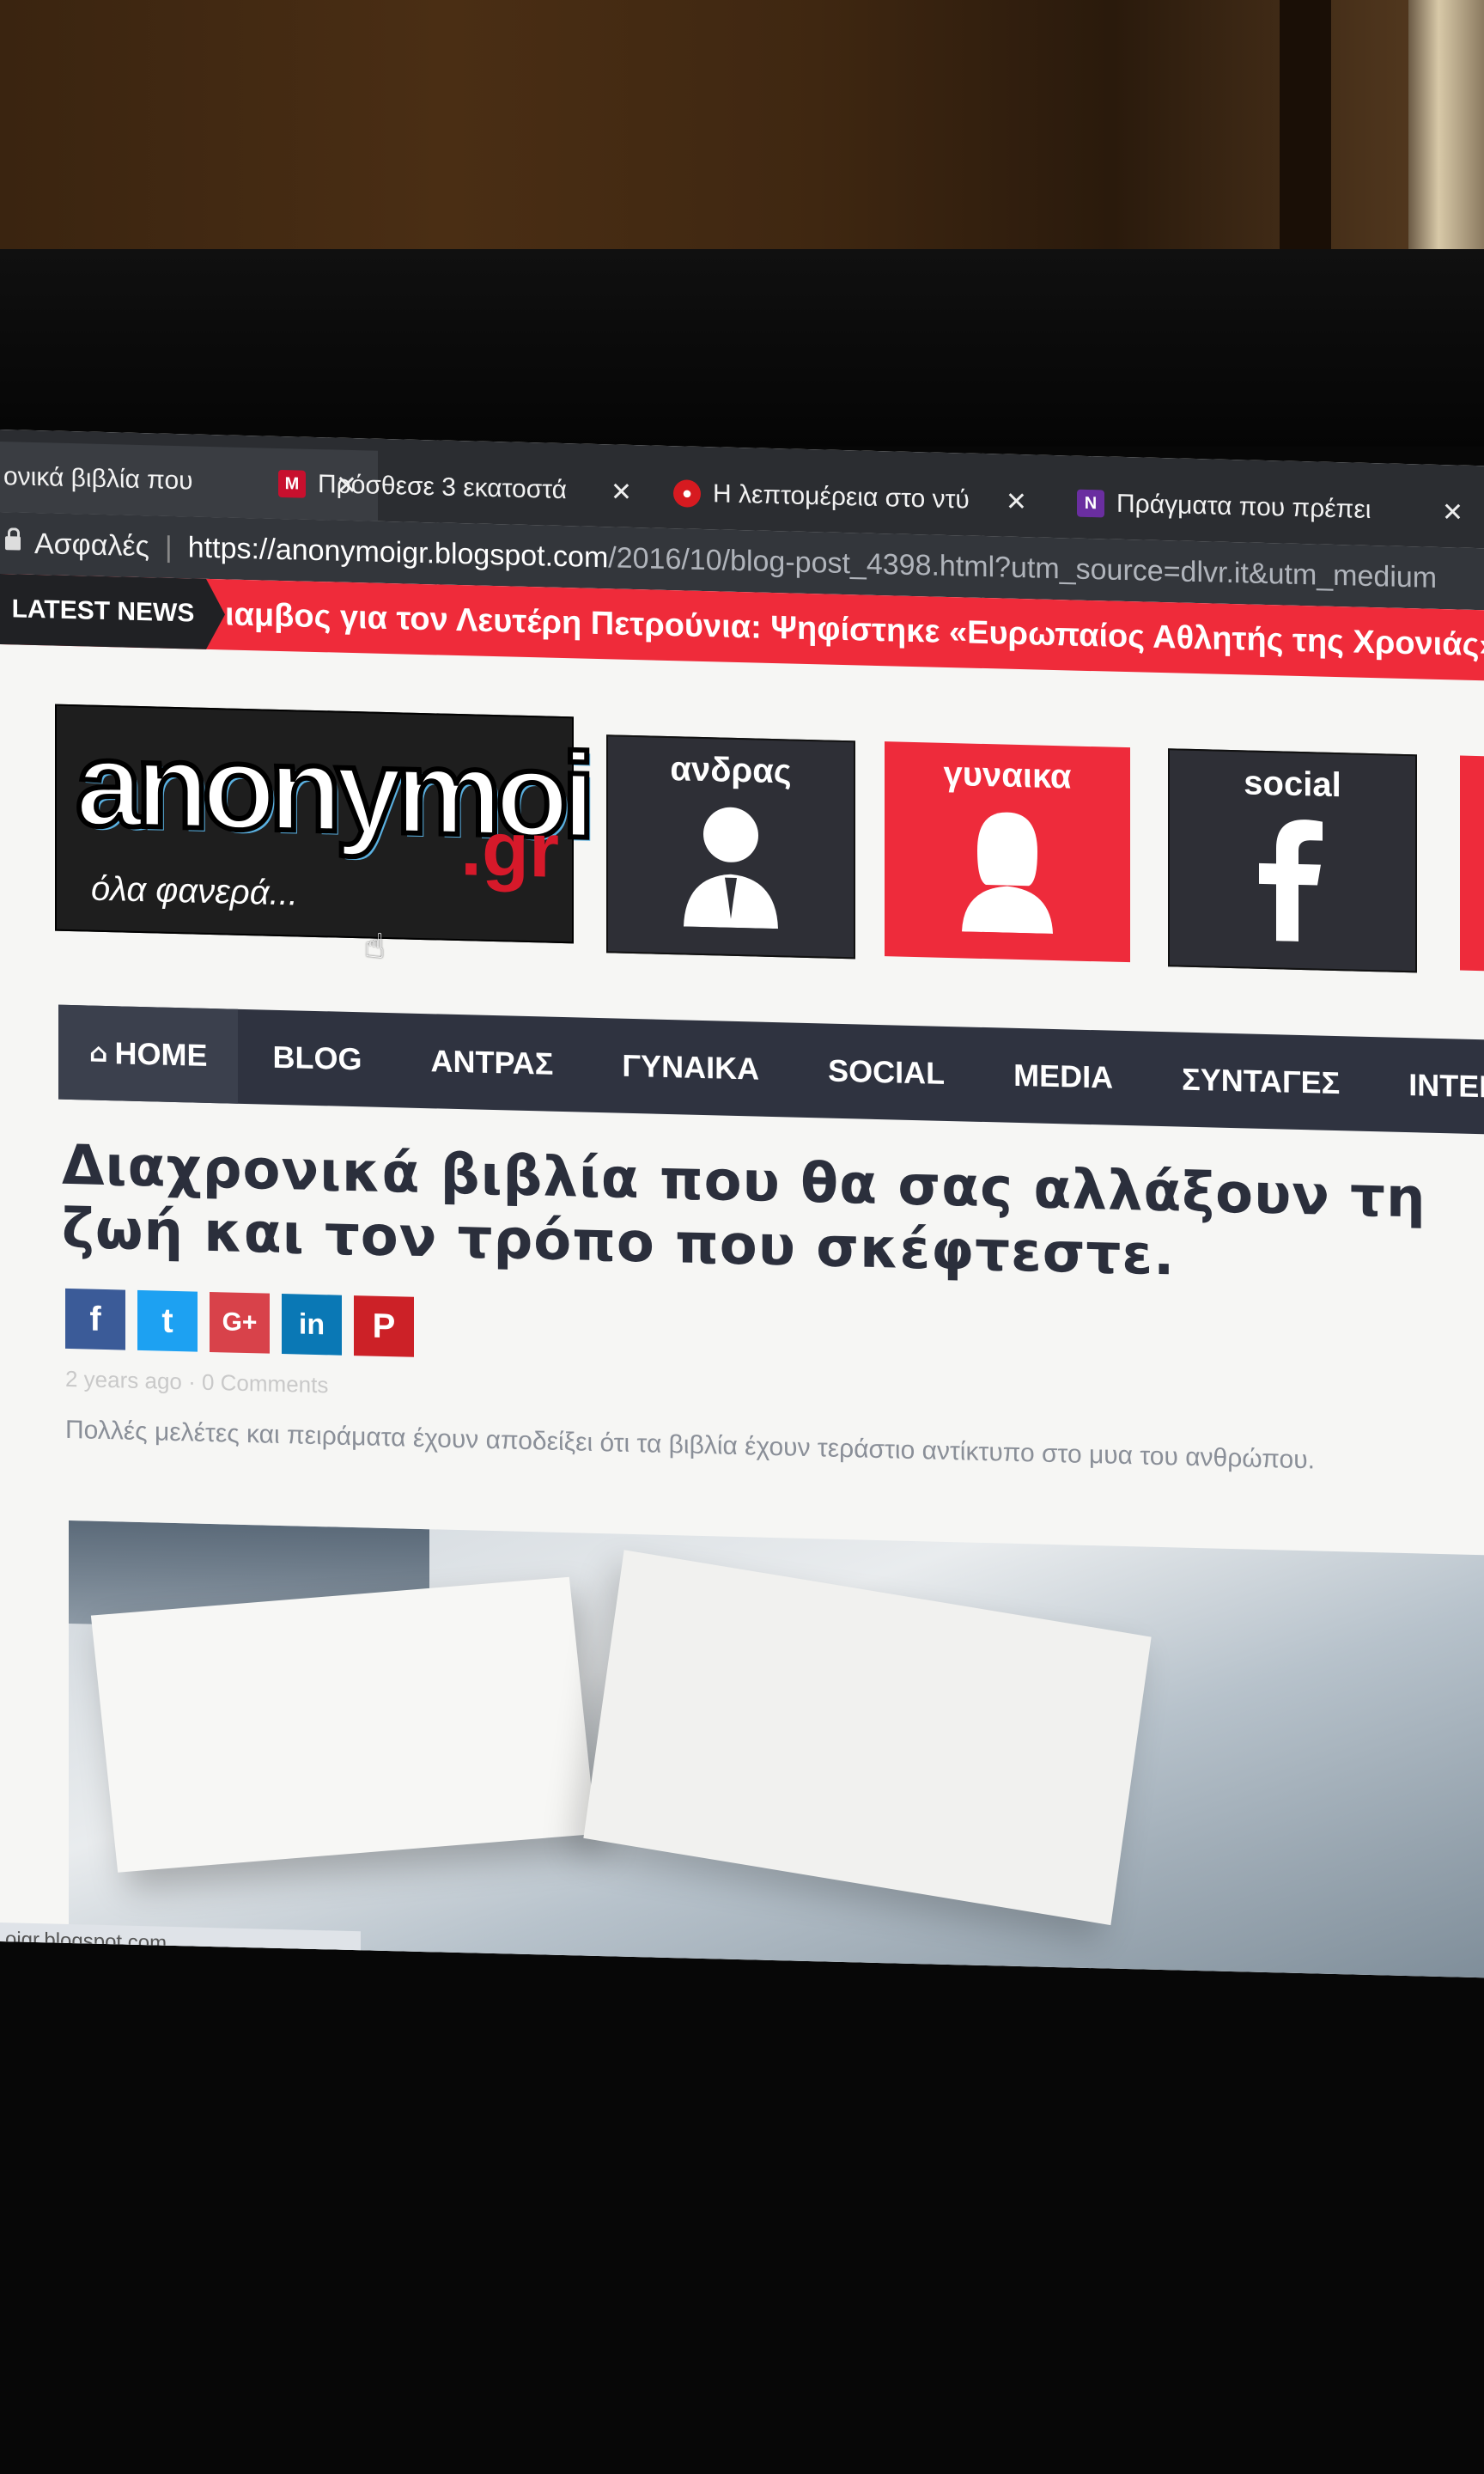 Image resolution: width=1484 pixels, height=2474 pixels. Describe the element at coordinates (1090, 503) in the screenshot. I see `n-favicon-icon: N` at that location.